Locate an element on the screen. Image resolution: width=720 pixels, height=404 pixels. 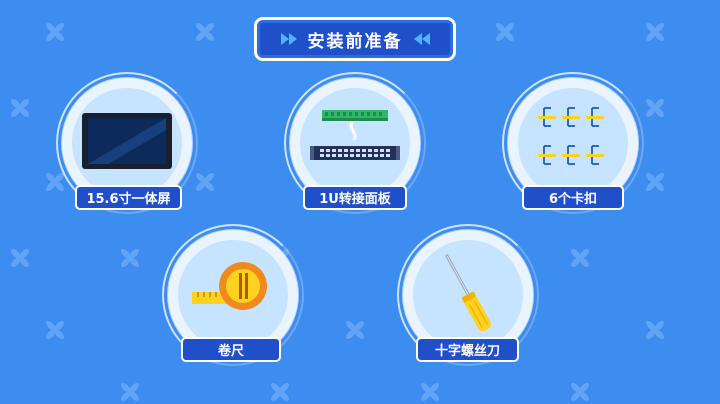
item-label: 1U转接面板 is located at coordinates (355, 197).